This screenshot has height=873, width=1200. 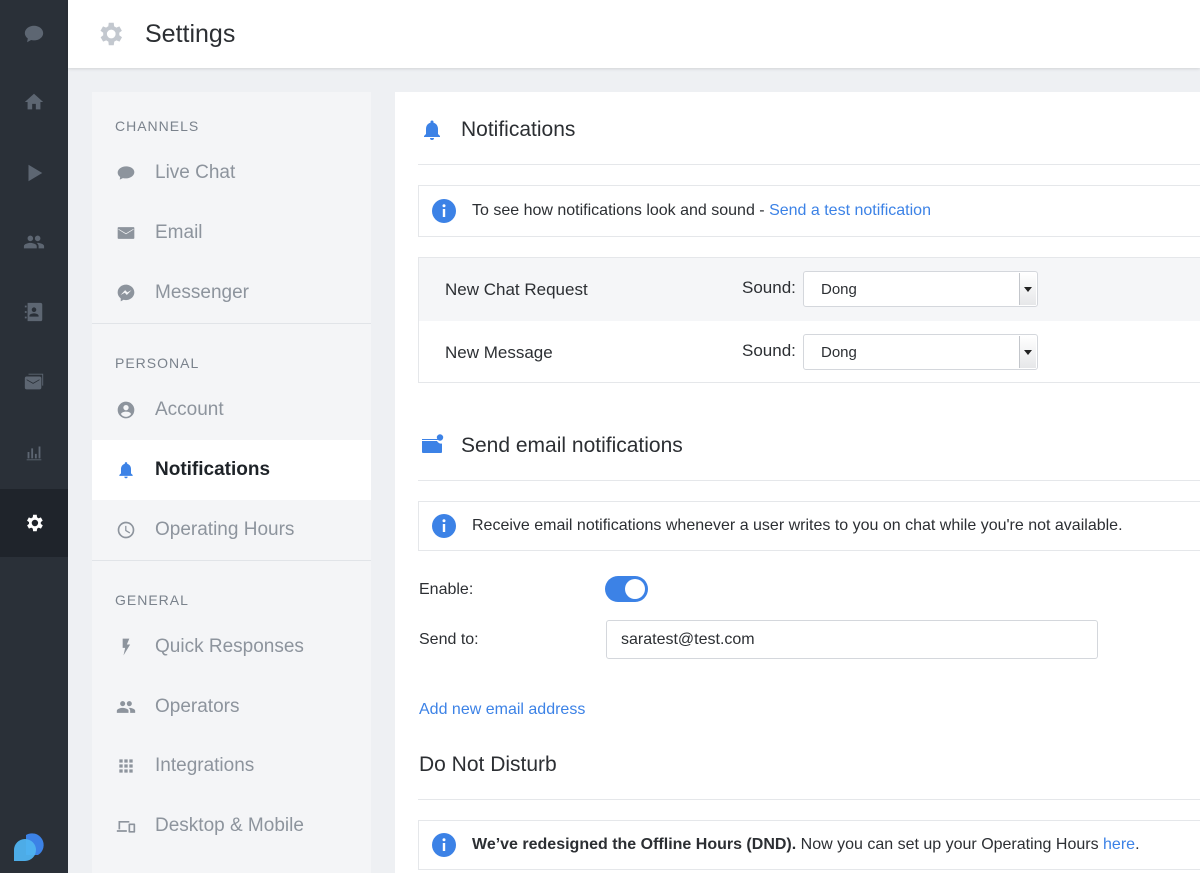 I want to click on nav-item-quick-responses: Quick Responses, so click(x=231, y=647).